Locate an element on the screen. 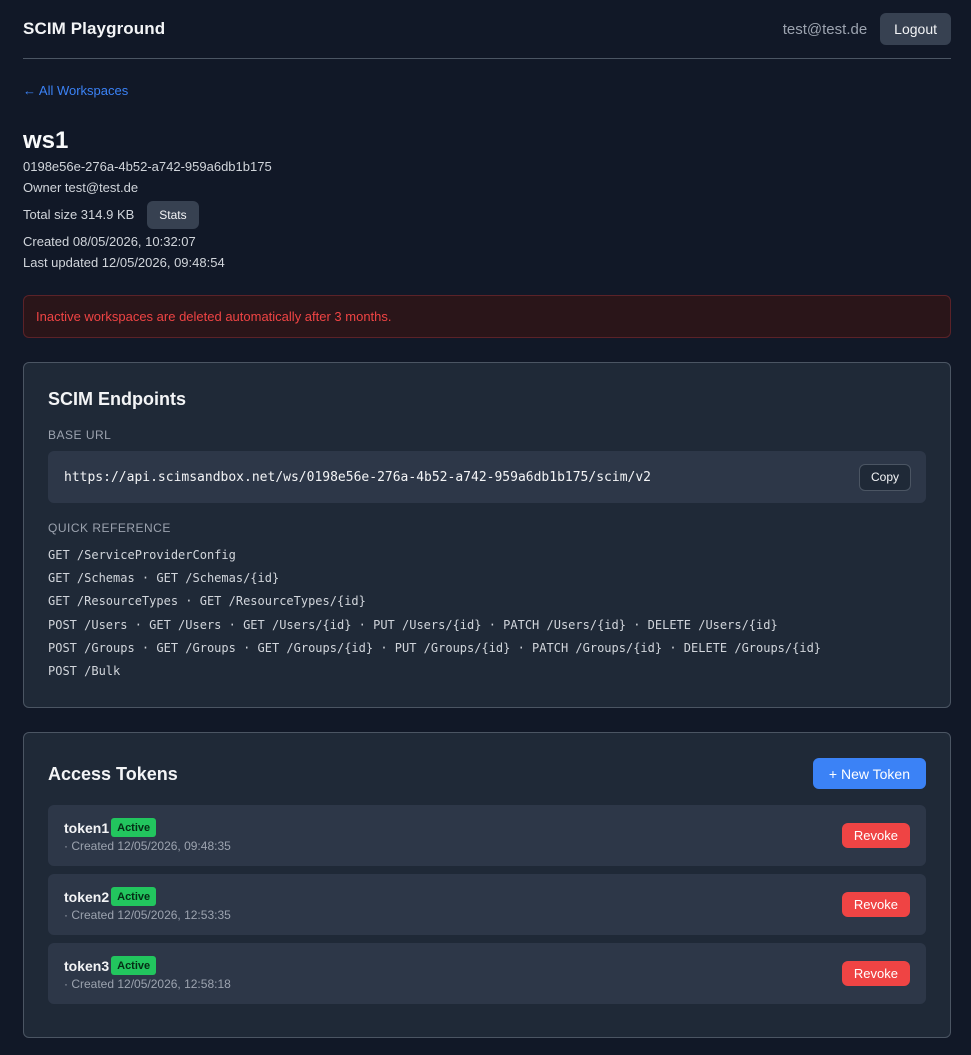  token-name: token1 is located at coordinates (87, 827).